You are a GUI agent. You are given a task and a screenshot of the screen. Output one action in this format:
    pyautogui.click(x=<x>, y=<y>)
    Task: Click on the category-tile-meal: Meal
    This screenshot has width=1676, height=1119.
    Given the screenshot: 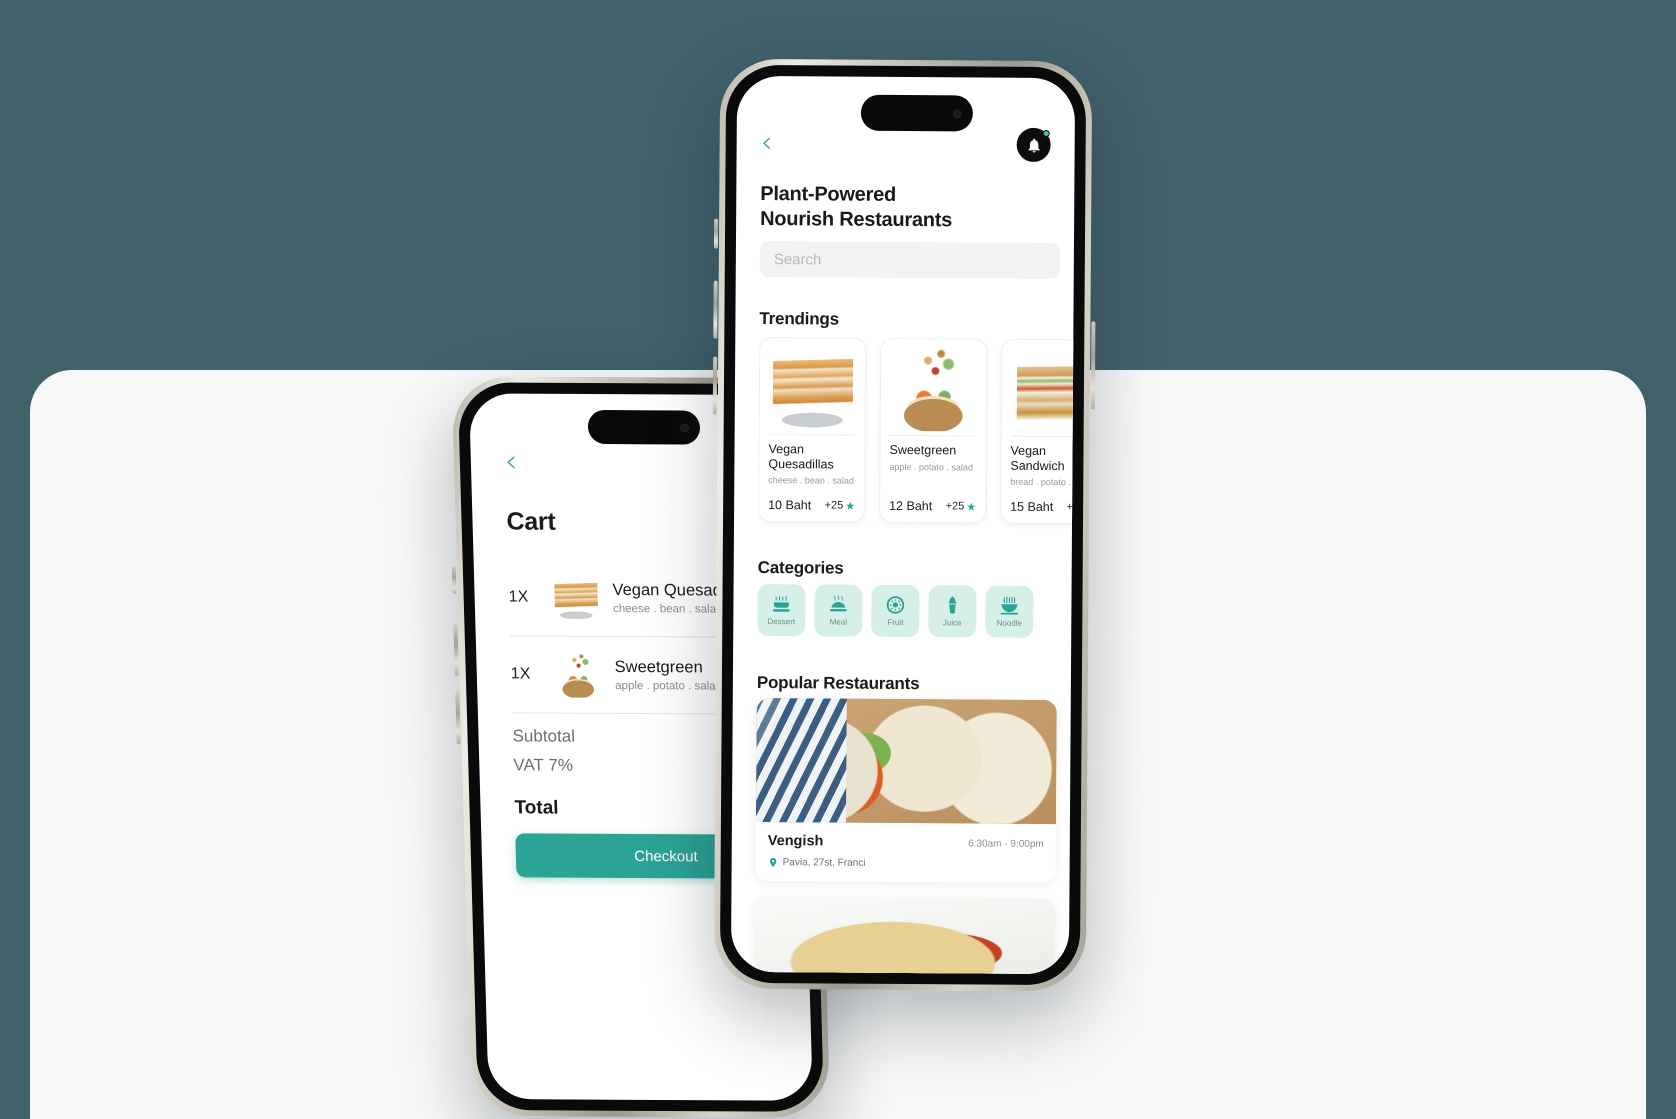 What is the action you would take?
    pyautogui.click(x=838, y=610)
    